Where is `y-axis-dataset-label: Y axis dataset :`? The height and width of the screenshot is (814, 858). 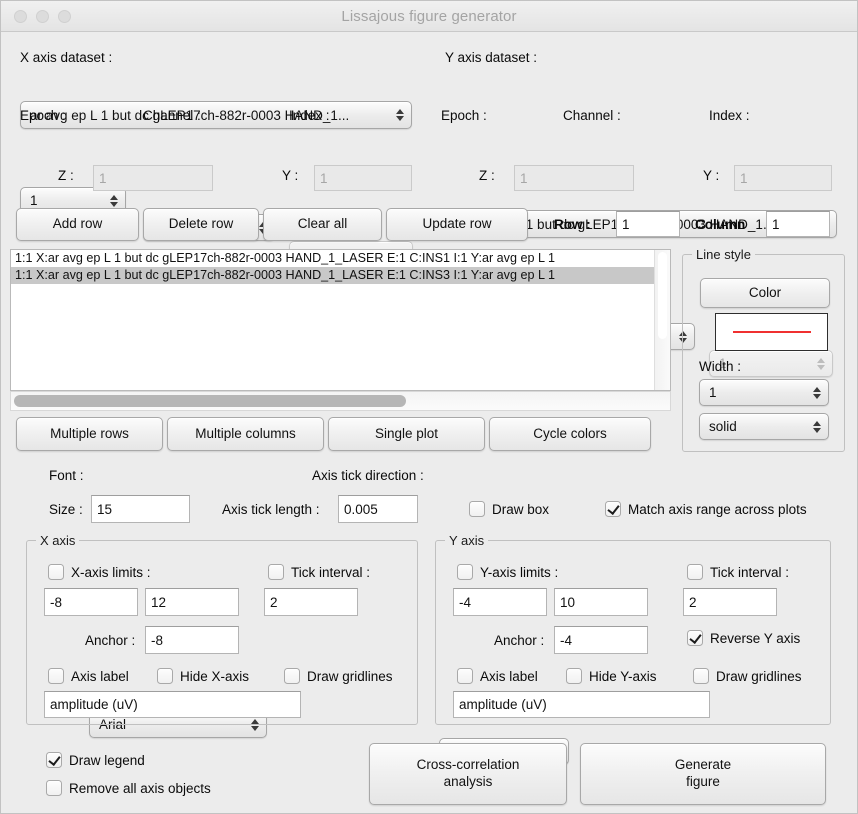
y-axis-dataset-label: Y axis dataset : is located at coordinates (491, 57).